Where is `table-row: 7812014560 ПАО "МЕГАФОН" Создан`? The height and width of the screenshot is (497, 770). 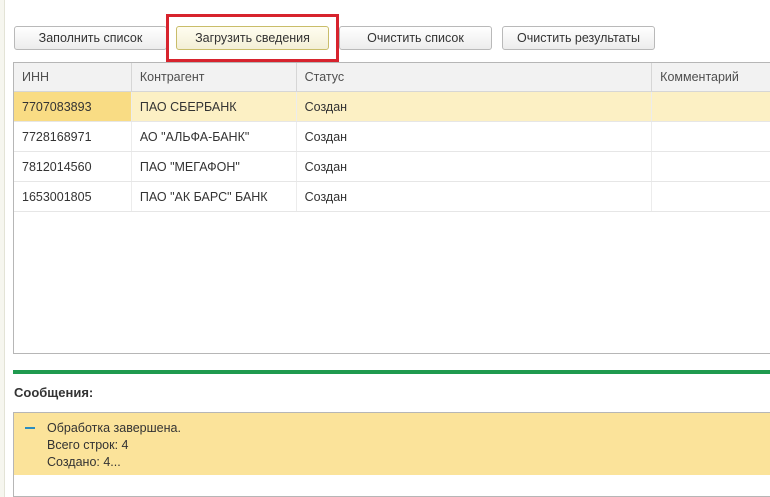 table-row: 7812014560 ПАО "МЕГАФОН" Создан is located at coordinates (392, 167).